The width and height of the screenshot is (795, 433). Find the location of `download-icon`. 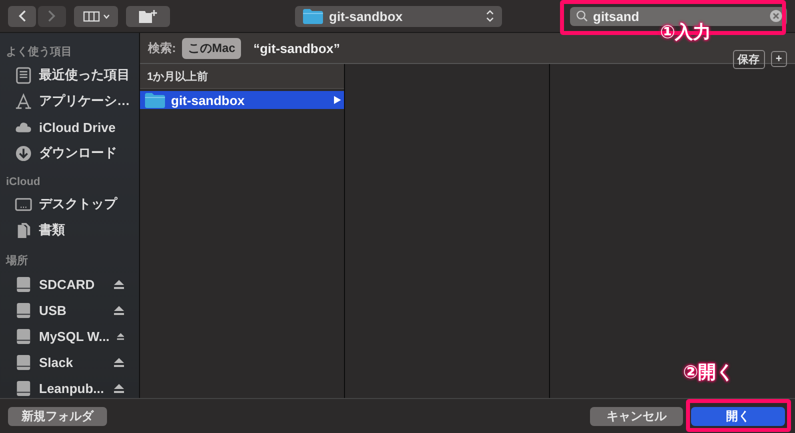

download-icon is located at coordinates (23, 153).